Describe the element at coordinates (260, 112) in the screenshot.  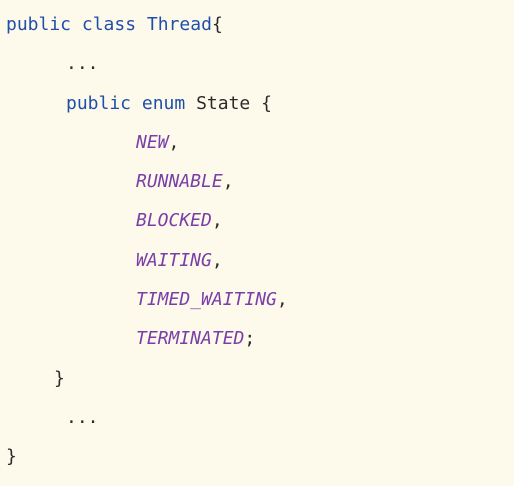
I see `code-line-enum-declaration: public enum State {` at that location.